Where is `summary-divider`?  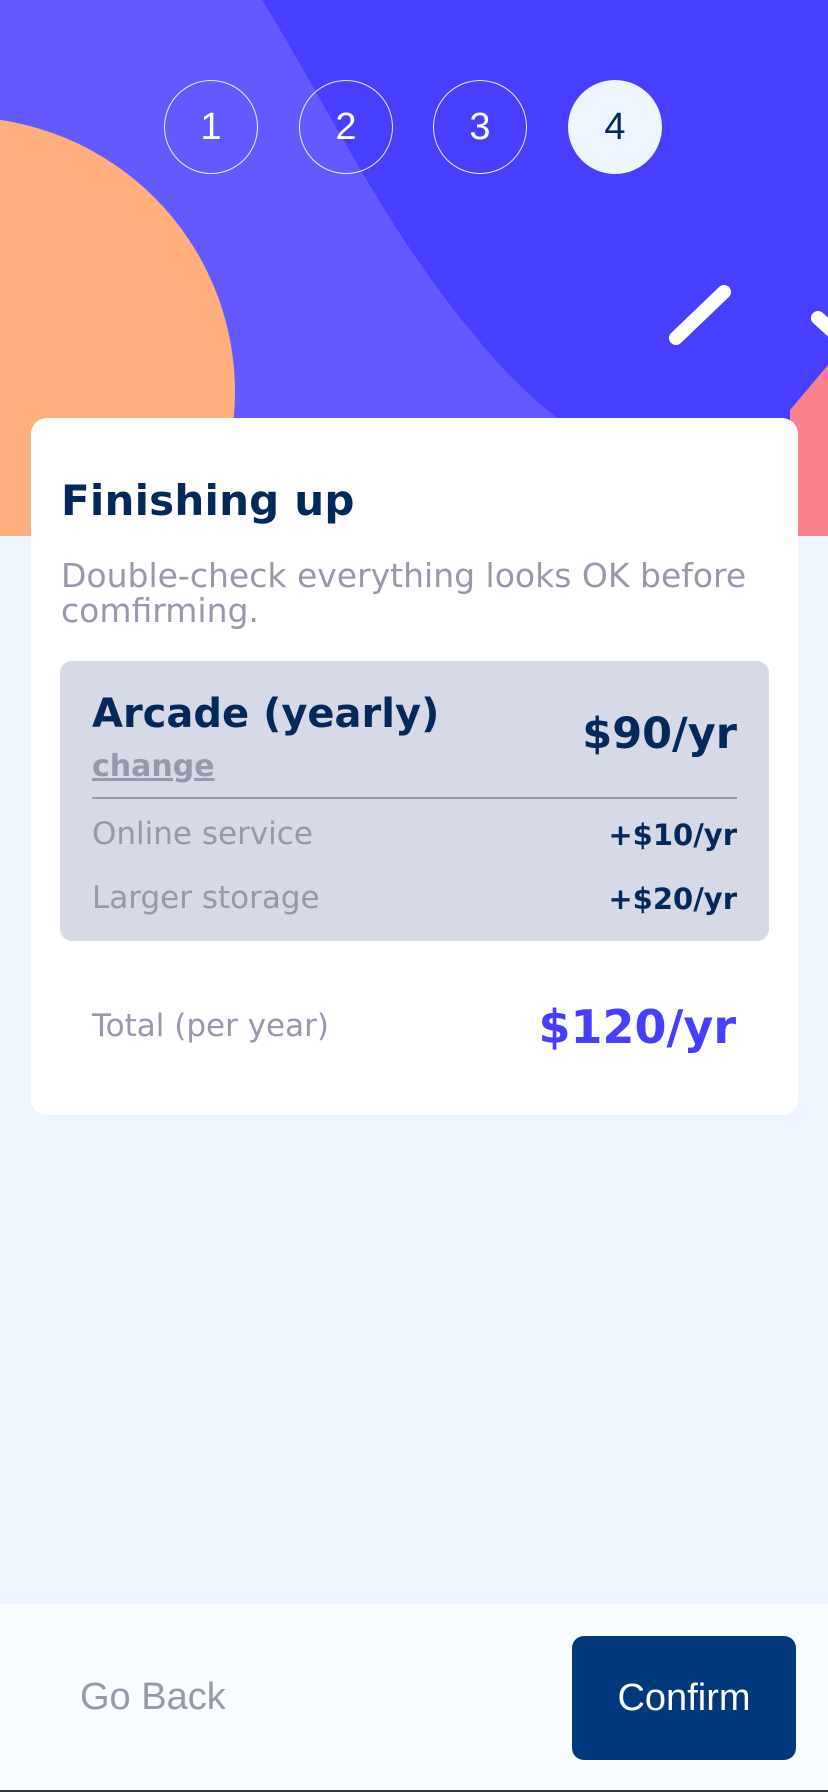 summary-divider is located at coordinates (414, 798).